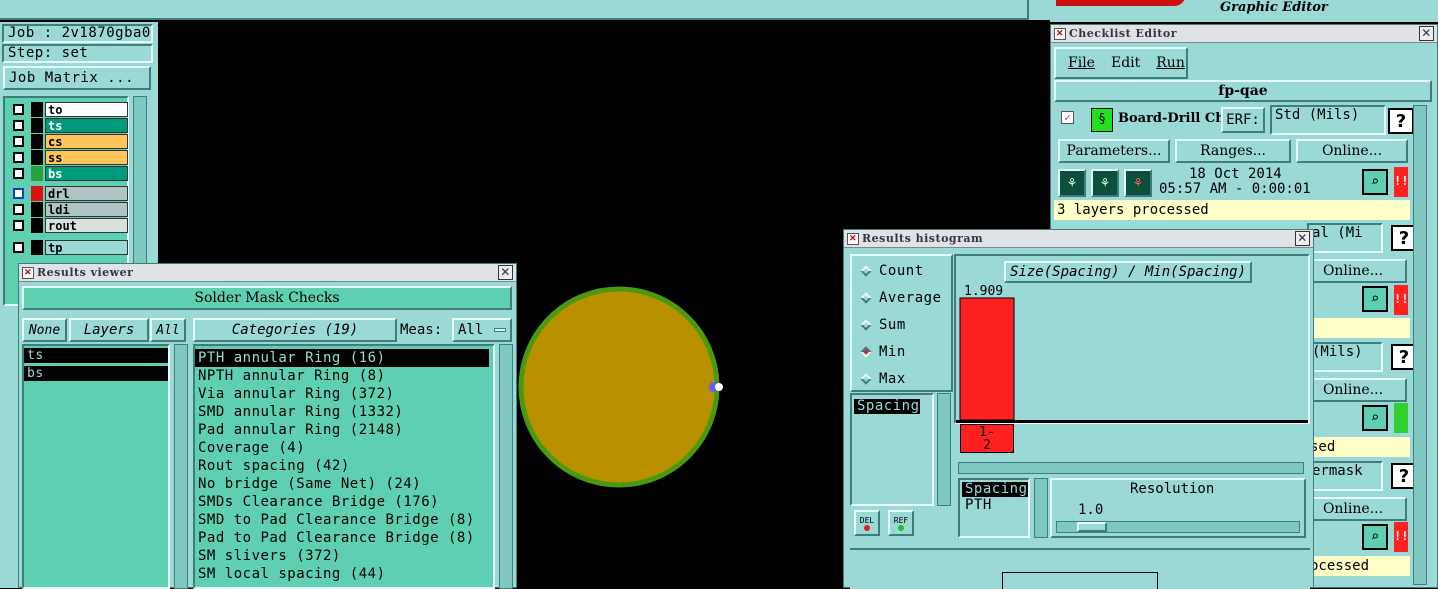 This screenshot has height=589, width=1438. What do you see at coordinates (344, 376) in the screenshot?
I see `list-item: NPTH annular Ring (8)` at bounding box center [344, 376].